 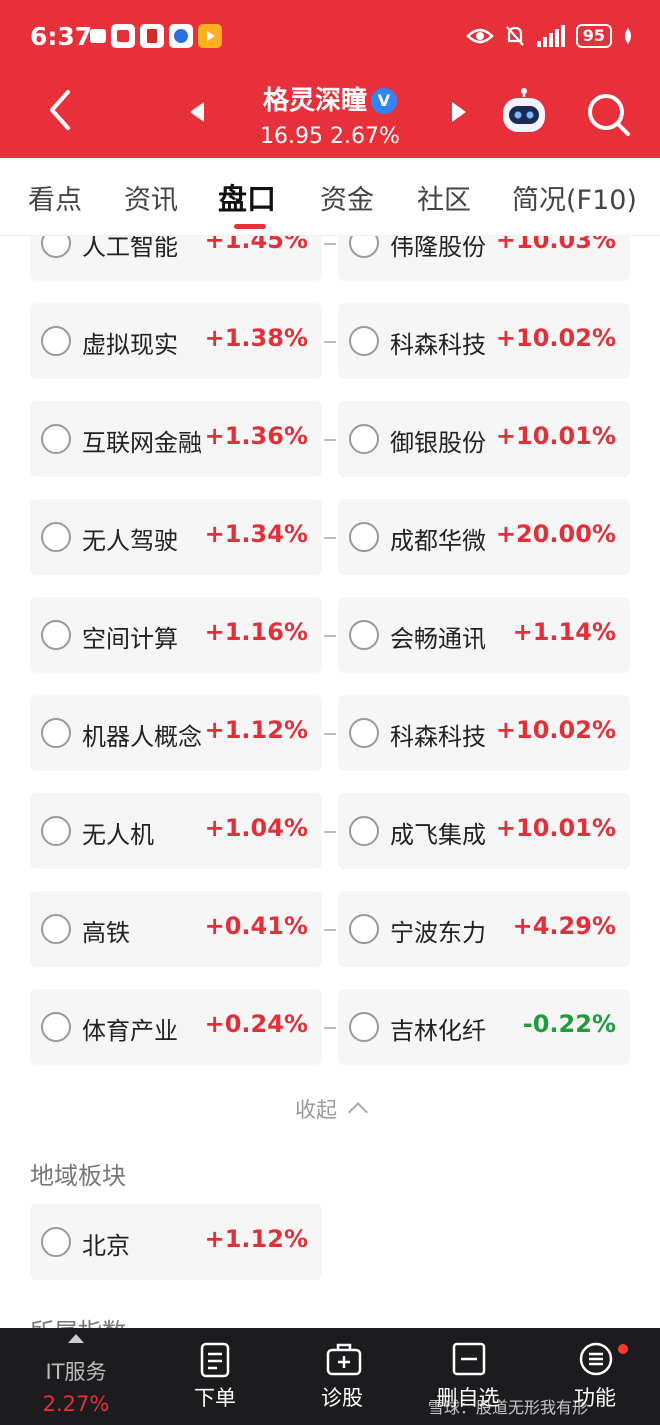 What do you see at coordinates (564, 632) in the screenshot?
I see `leading-stock-change: +1.14%` at bounding box center [564, 632].